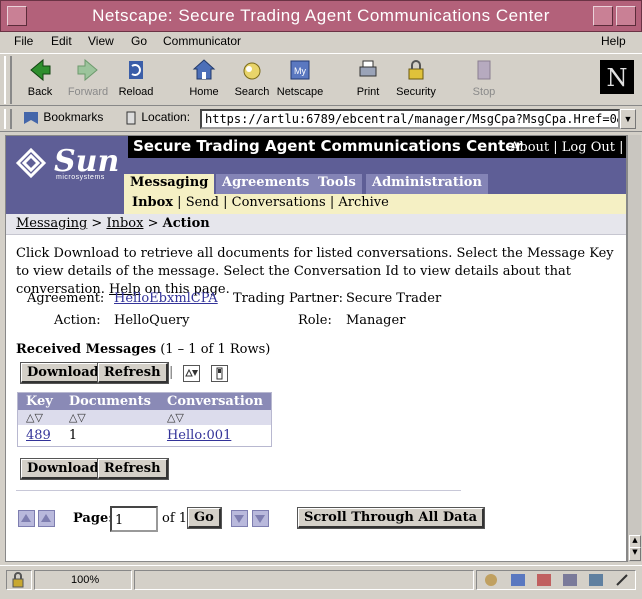 Image resolution: width=642 pixels, height=599 pixels. I want to click on previous-page-icon, so click(46, 518).